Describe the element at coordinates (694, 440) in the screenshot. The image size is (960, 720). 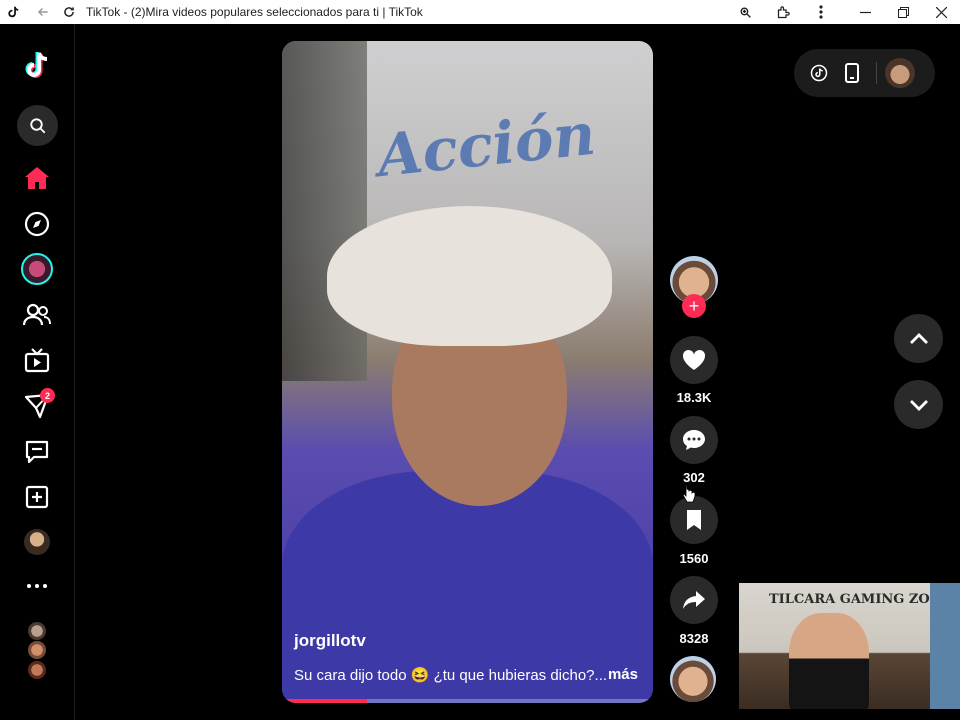
I see `comment-icon` at that location.